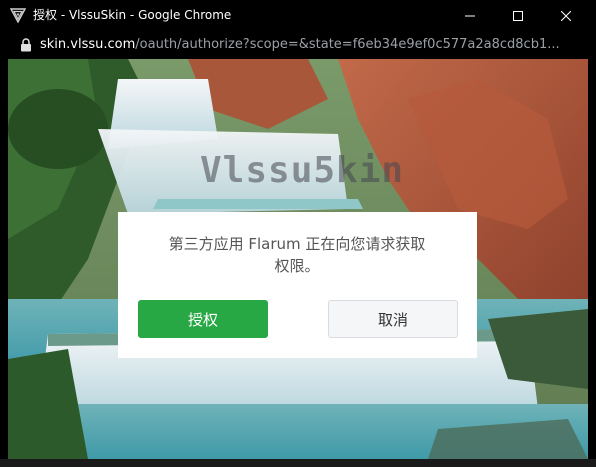  I want to click on title-bar: 授权 - VlssuSkin - Google Chrome, so click(298, 15).